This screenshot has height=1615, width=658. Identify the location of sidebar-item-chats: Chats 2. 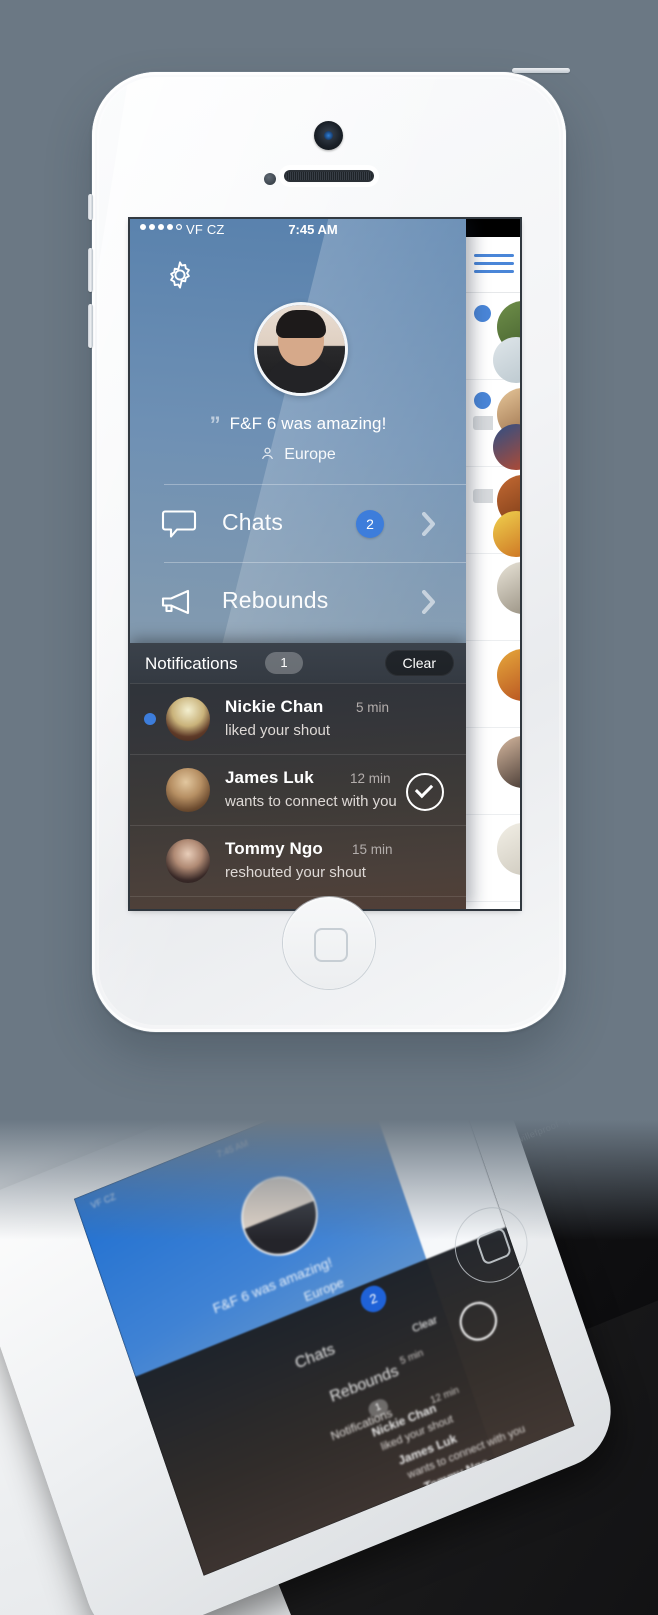
(298, 523).